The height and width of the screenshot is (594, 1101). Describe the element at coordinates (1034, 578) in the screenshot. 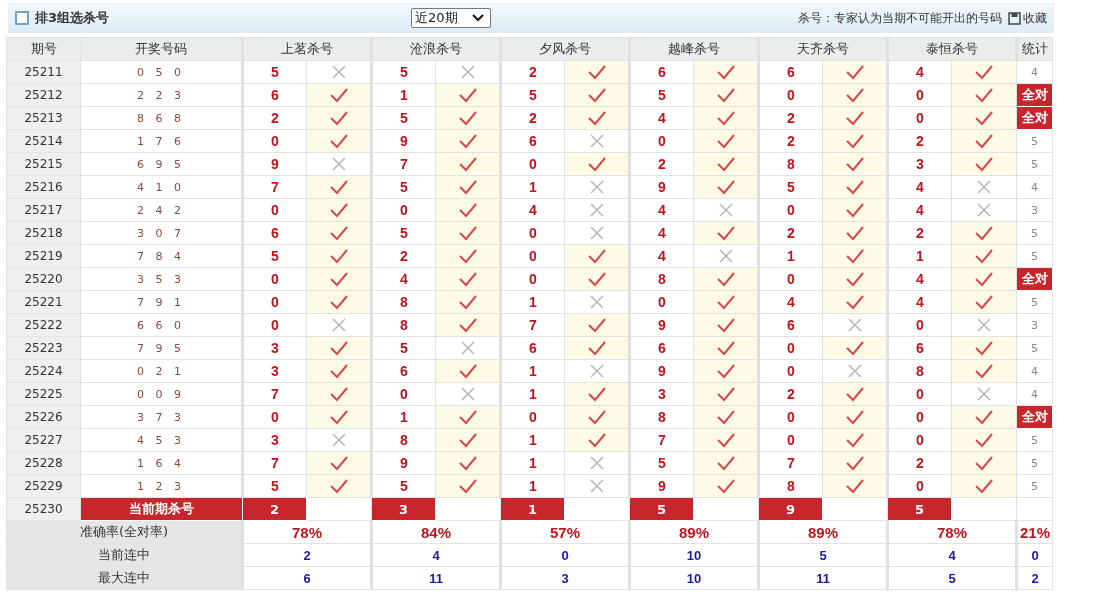

I see `summary-total: 2` at that location.